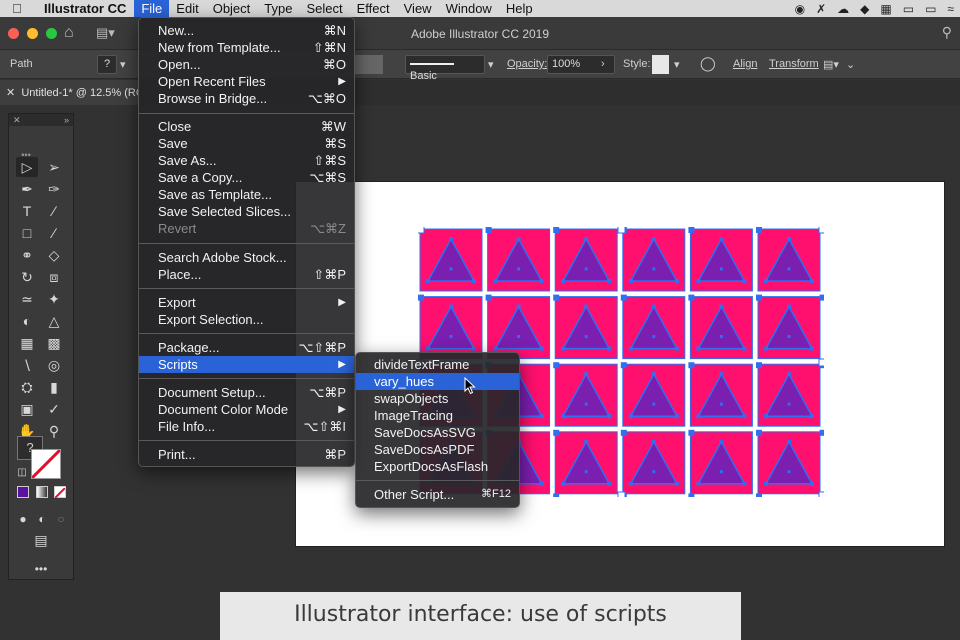  What do you see at coordinates (27, 365) in the screenshot?
I see `eyedropper-tool-icon: ∖` at bounding box center [27, 365].